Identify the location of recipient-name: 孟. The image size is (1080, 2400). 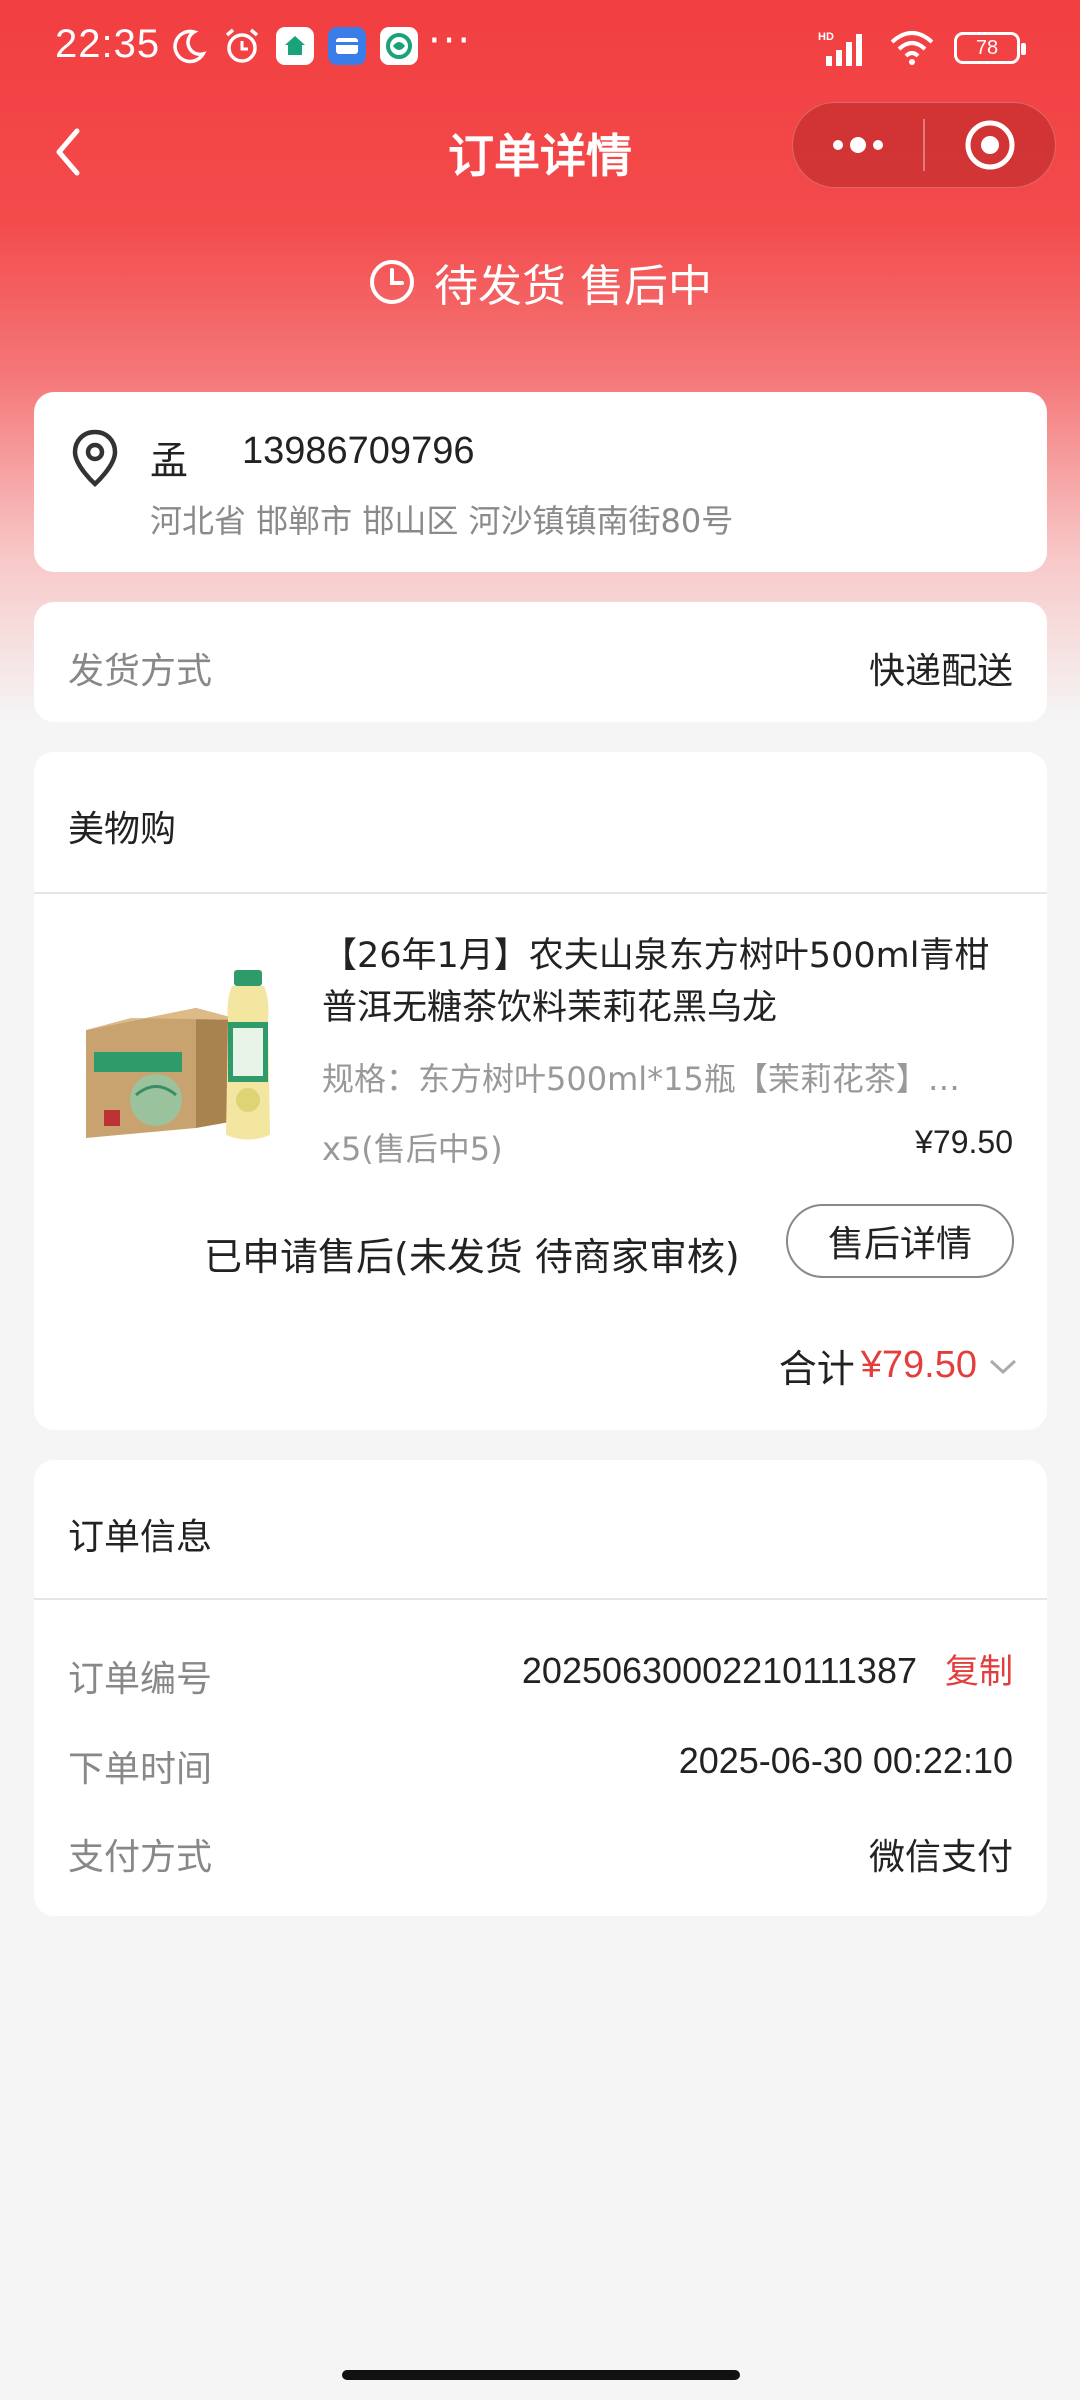
(169, 461).